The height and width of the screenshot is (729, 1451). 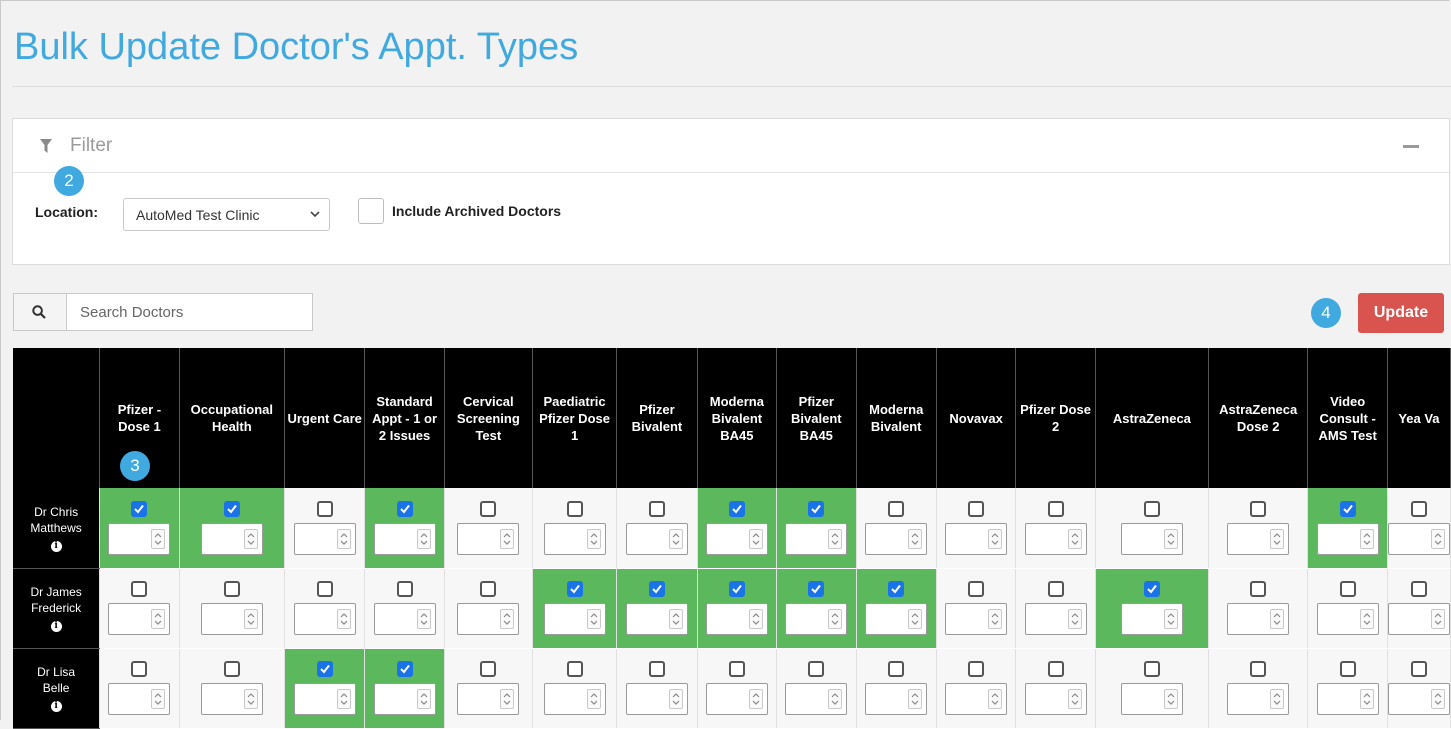 What do you see at coordinates (731, 146) in the screenshot?
I see `filter-header: Filter` at bounding box center [731, 146].